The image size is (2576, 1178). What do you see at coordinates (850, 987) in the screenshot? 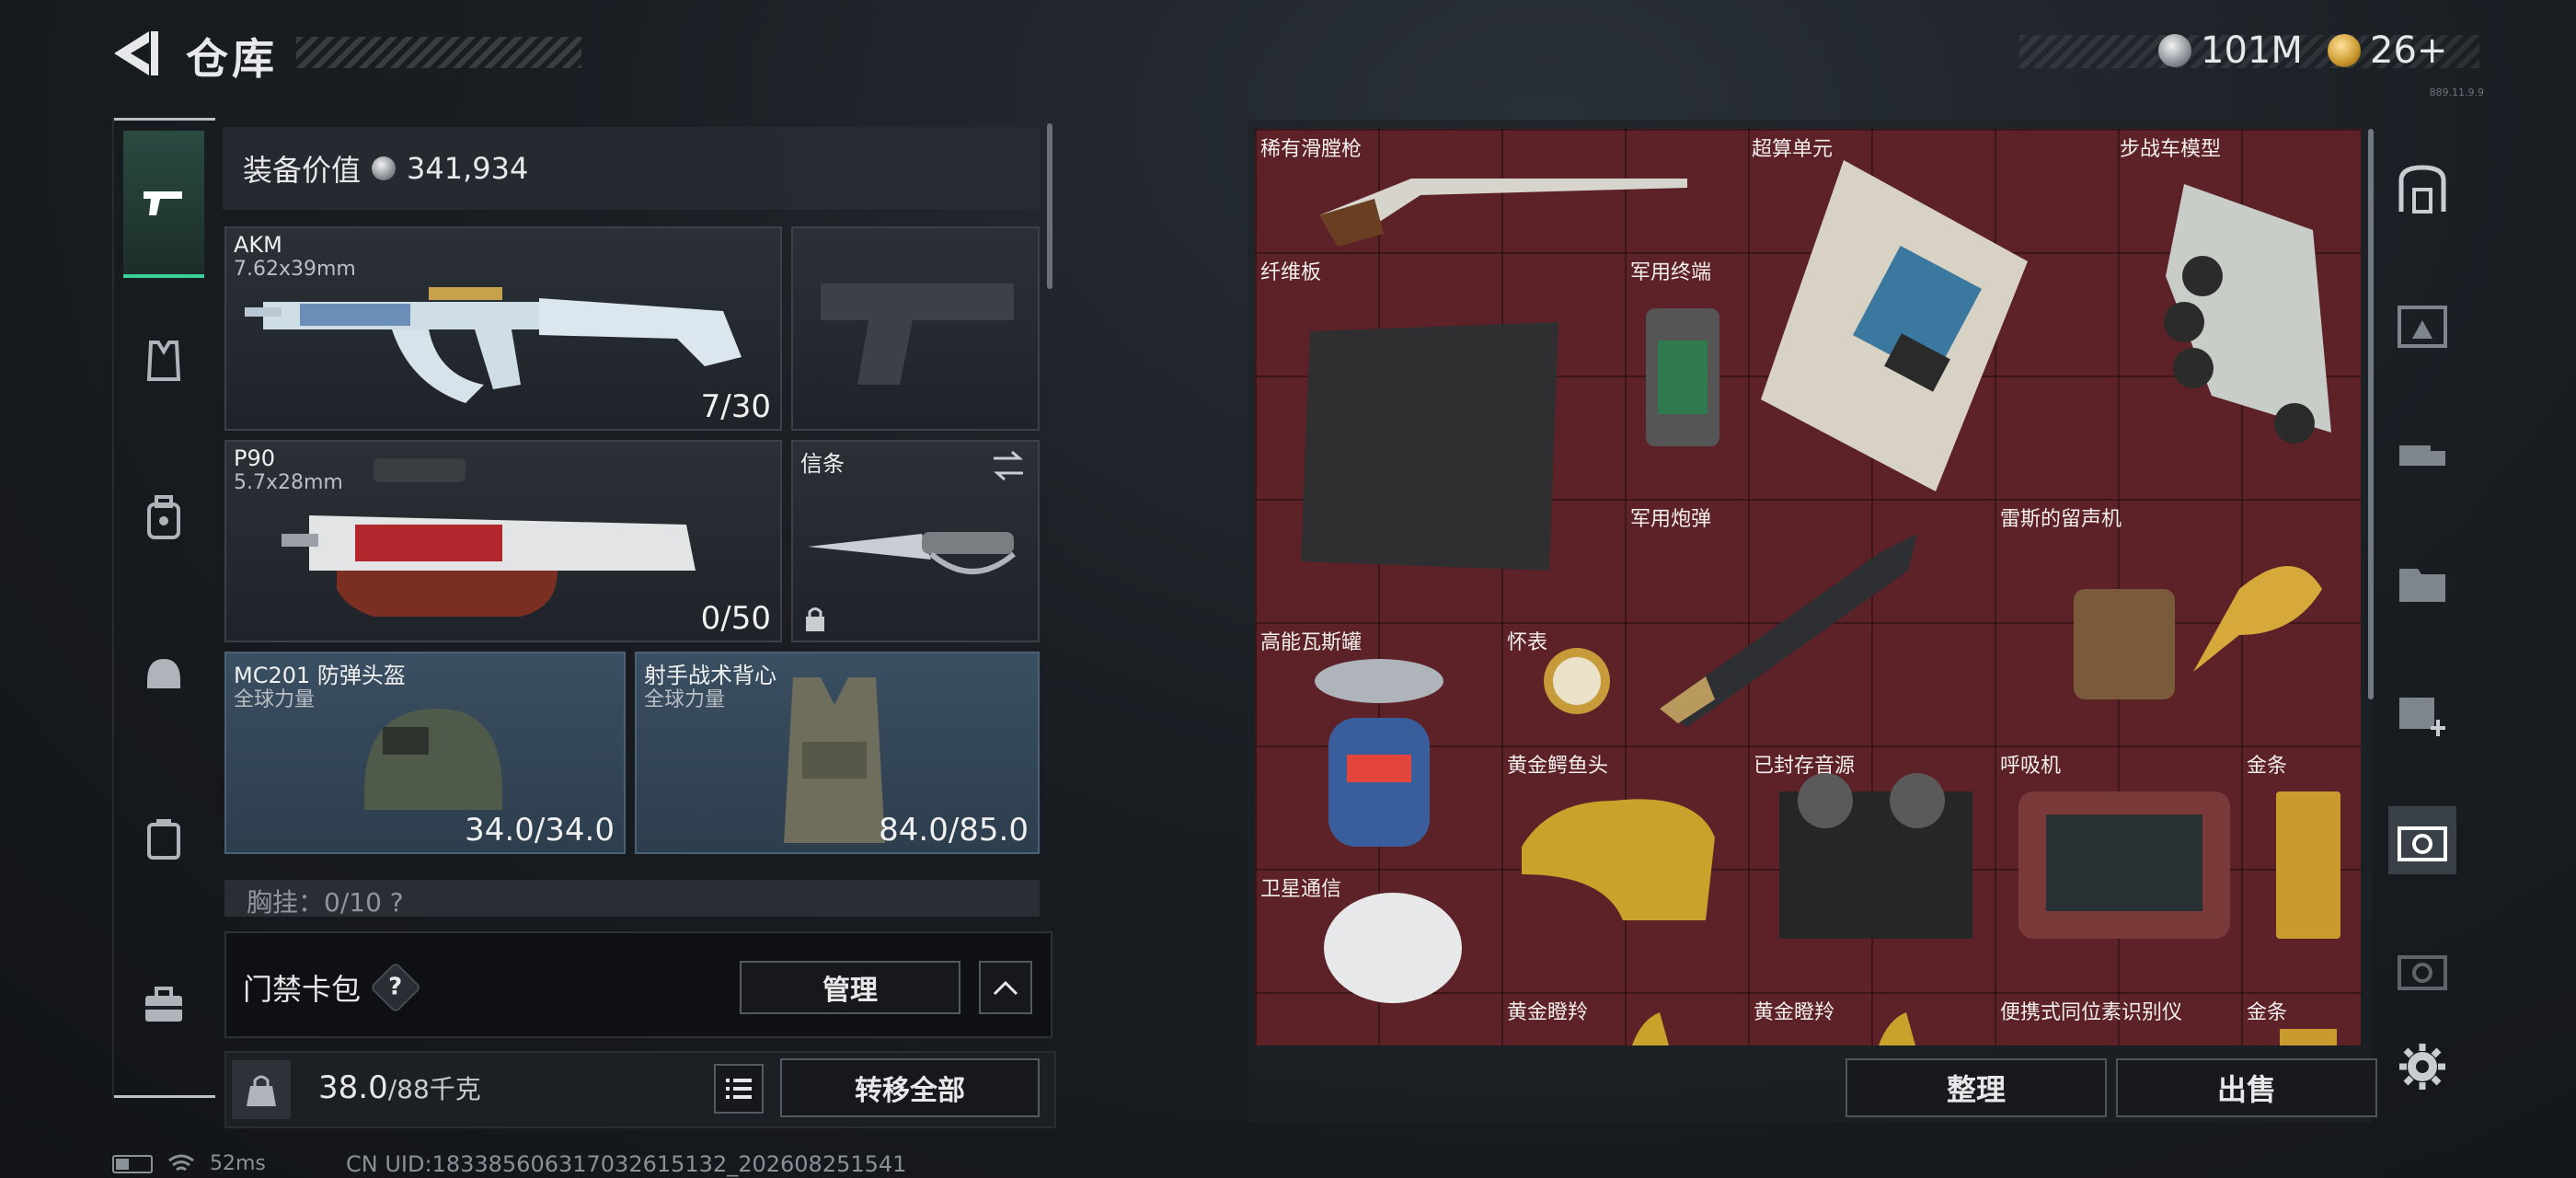
I see `manage-button: 管理` at bounding box center [850, 987].